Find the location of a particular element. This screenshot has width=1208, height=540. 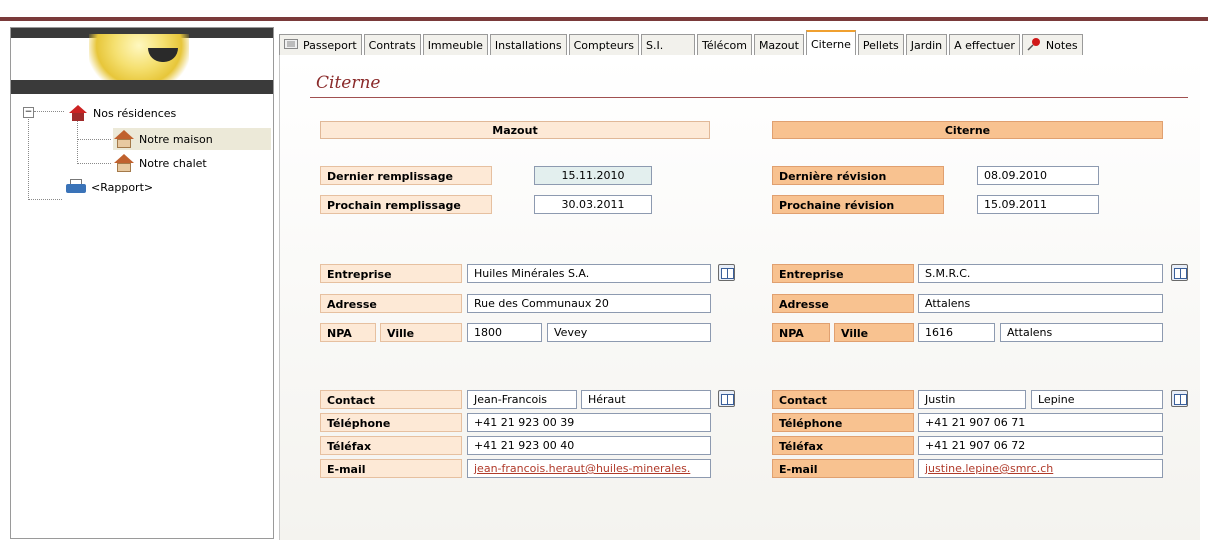

tab-label: Passeport is located at coordinates (330, 45).